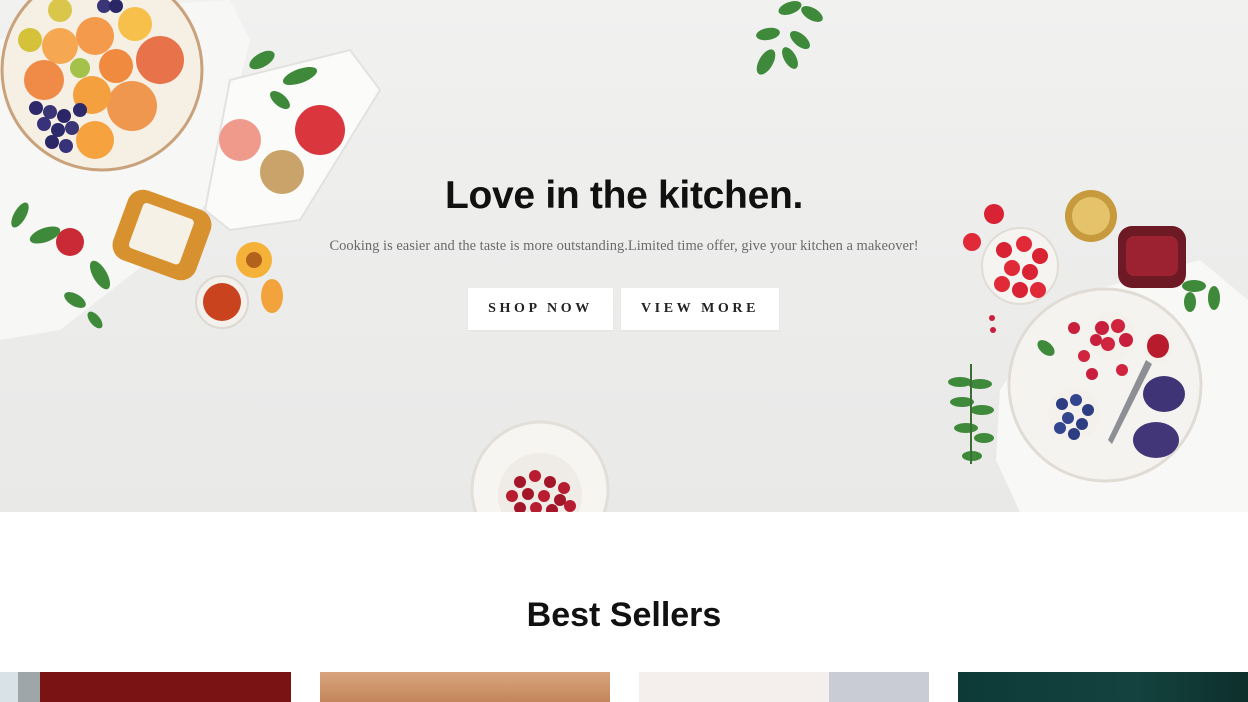  I want to click on cherry-plate-icon, so click(540, 466).